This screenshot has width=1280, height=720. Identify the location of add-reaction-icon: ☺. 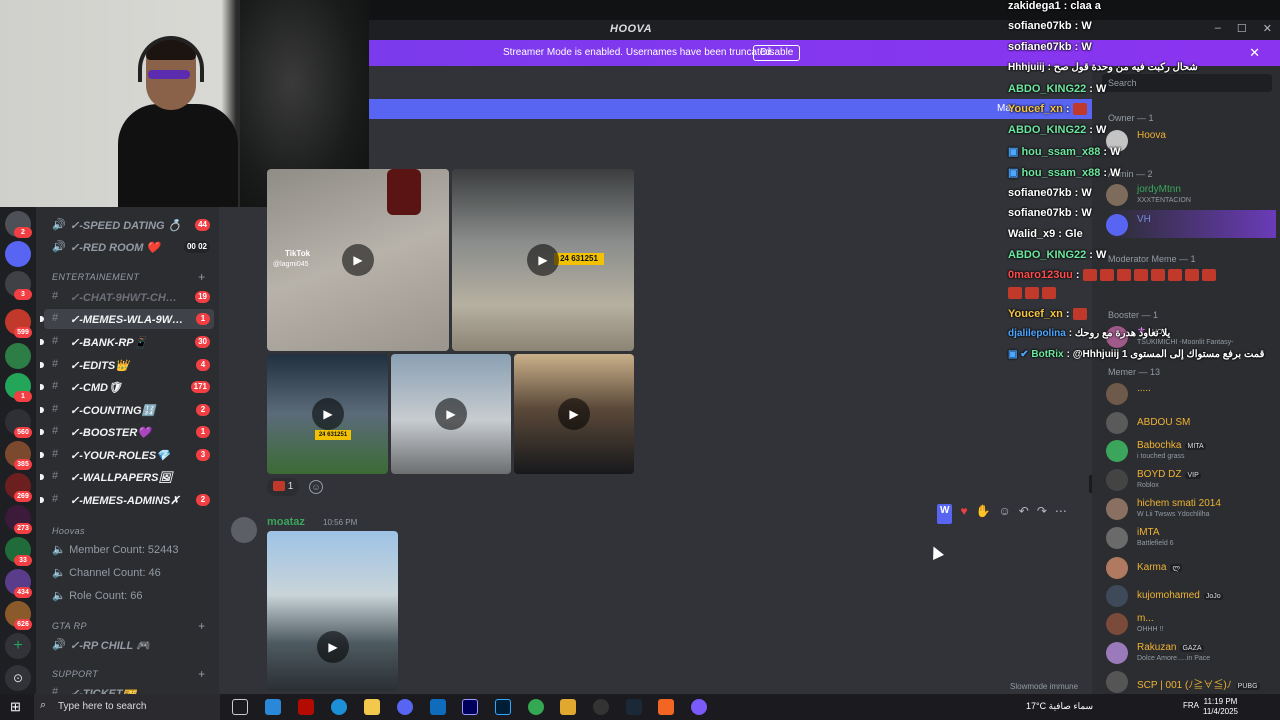
(316, 487).